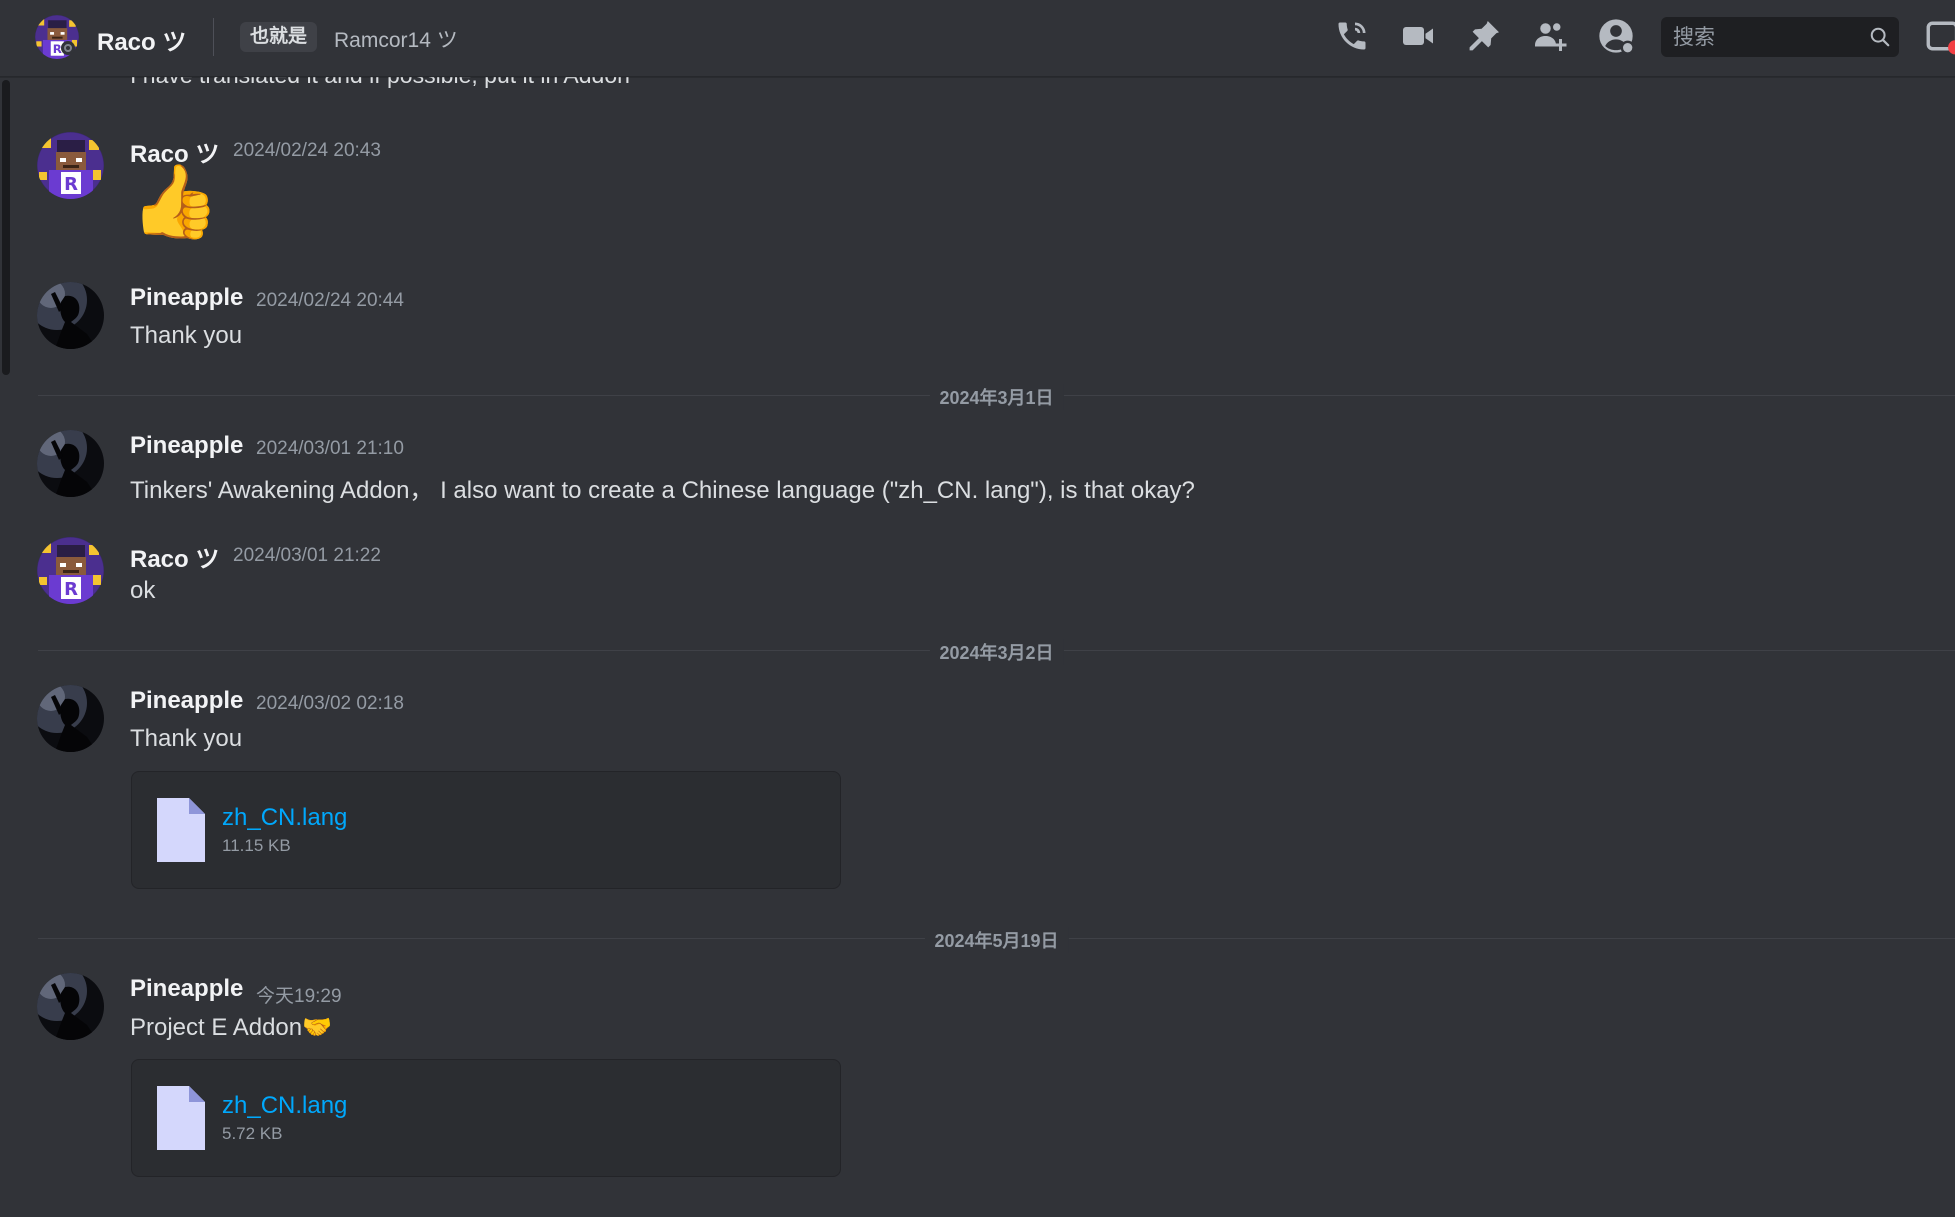 The width and height of the screenshot is (1955, 1217). Describe the element at coordinates (486, 1118) in the screenshot. I see `file-attachment: zh_CN.lang 5.72 KB` at that location.